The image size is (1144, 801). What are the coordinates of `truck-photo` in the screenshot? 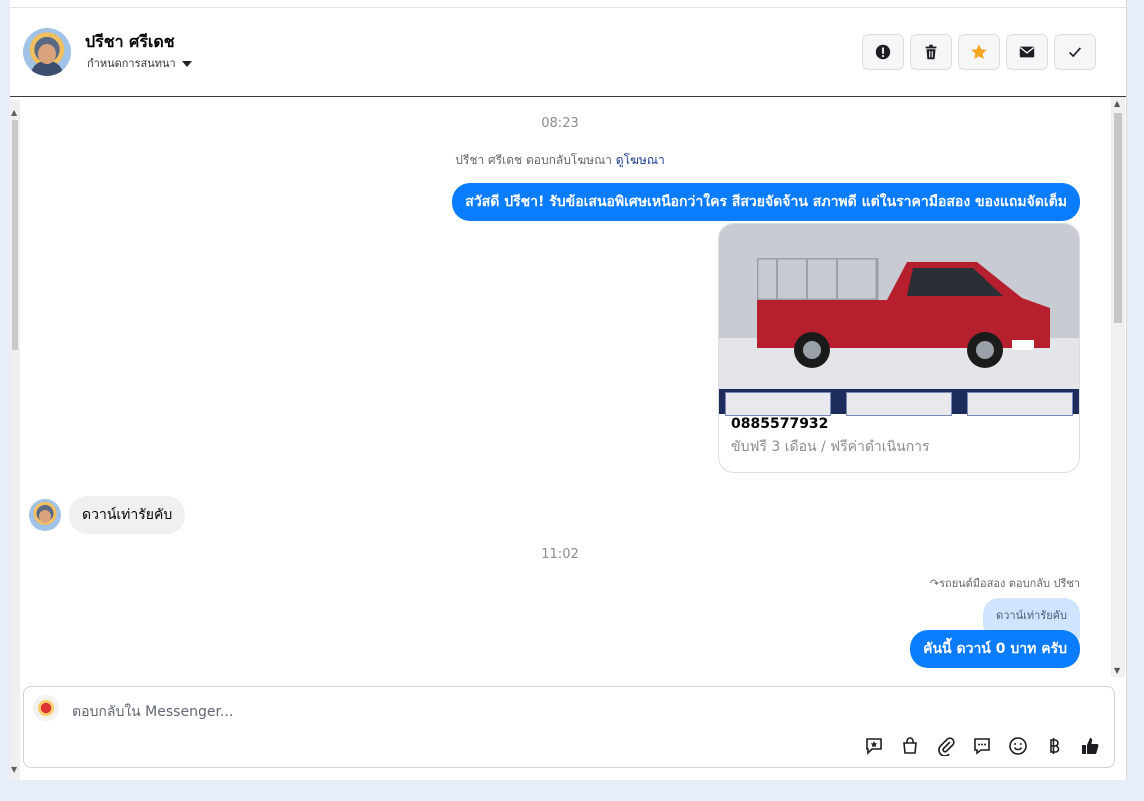 It's located at (899, 320).